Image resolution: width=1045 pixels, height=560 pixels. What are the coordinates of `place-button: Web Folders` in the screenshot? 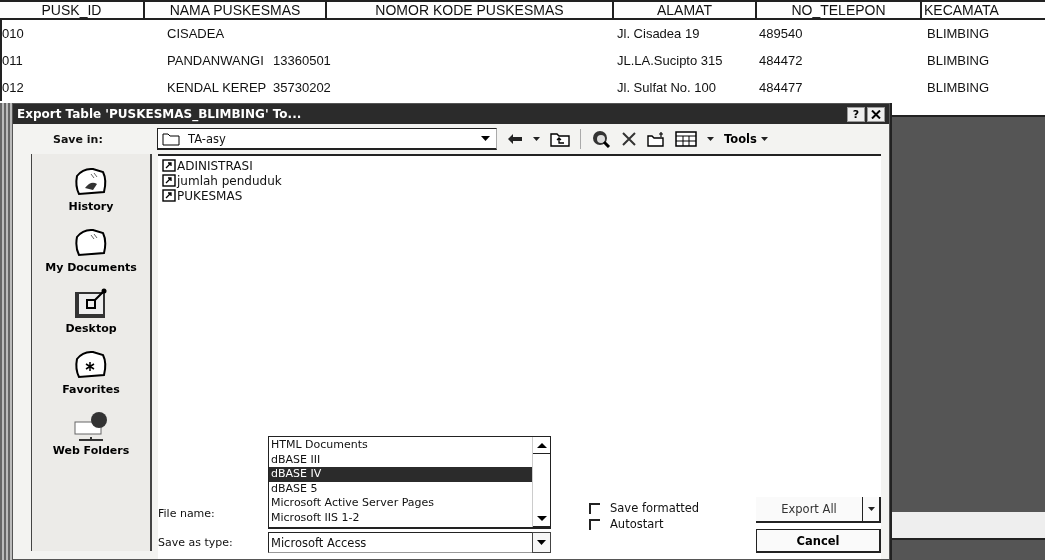 It's located at (91, 433).